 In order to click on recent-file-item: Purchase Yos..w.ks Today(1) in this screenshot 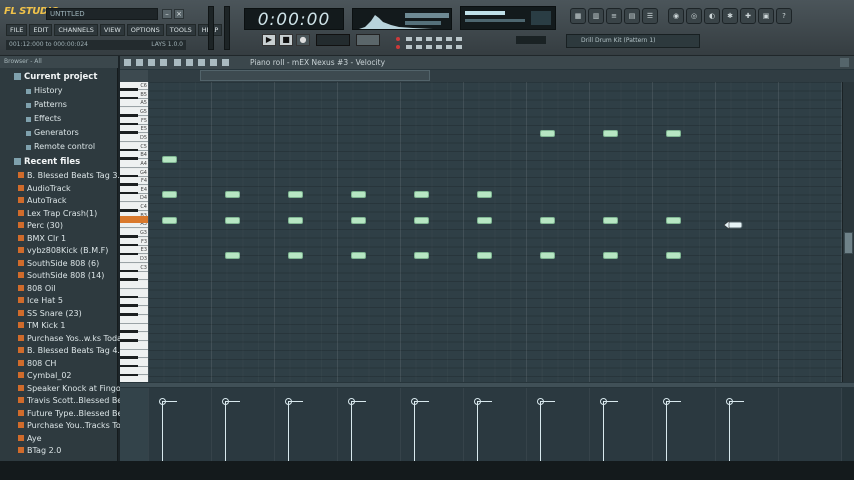, I will do `click(70, 338)`.